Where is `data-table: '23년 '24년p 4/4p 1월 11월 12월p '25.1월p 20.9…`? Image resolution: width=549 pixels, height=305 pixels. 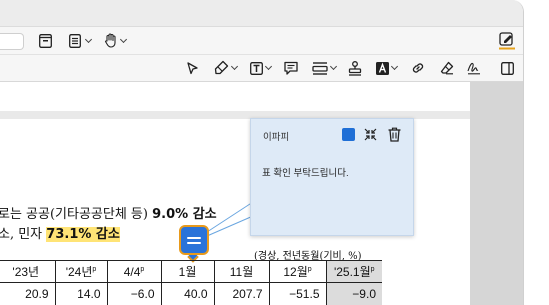
data-table: '23년 '24년p 4/4p 1월 11월 12월p '25.1월p 20.9… is located at coordinates (191, 282).